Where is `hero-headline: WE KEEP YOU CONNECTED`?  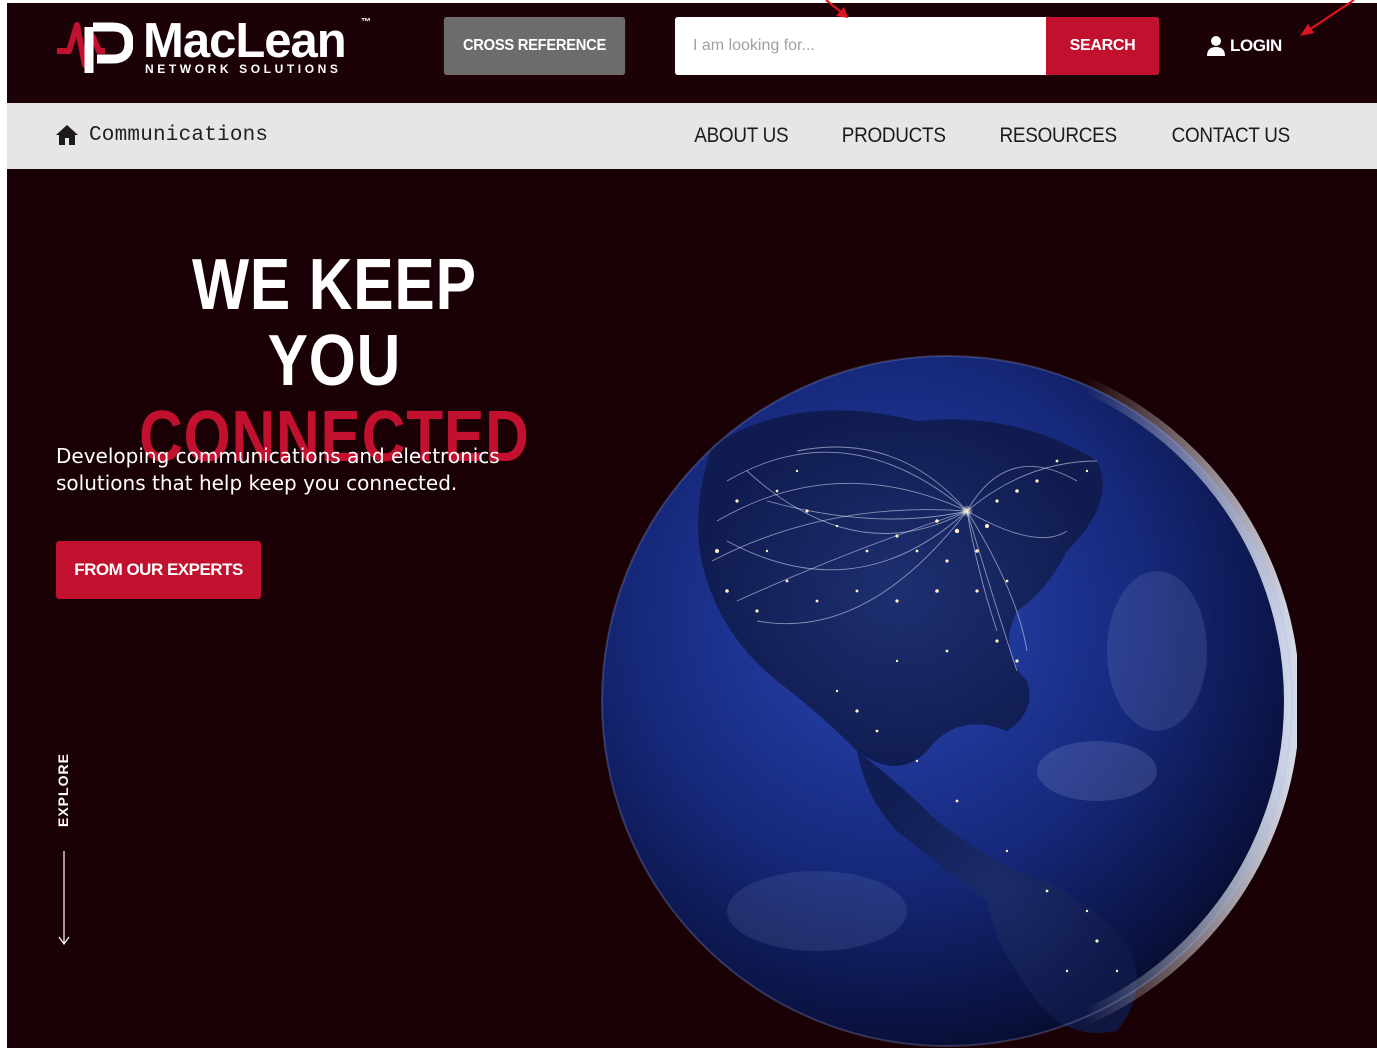
hero-headline: WE KEEP YOU CONNECTED is located at coordinates (334, 361).